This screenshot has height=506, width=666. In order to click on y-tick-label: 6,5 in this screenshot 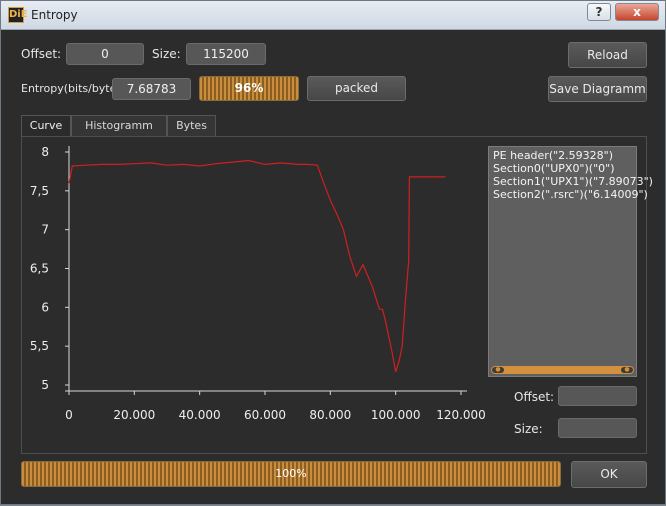, I will do `click(39, 269)`.